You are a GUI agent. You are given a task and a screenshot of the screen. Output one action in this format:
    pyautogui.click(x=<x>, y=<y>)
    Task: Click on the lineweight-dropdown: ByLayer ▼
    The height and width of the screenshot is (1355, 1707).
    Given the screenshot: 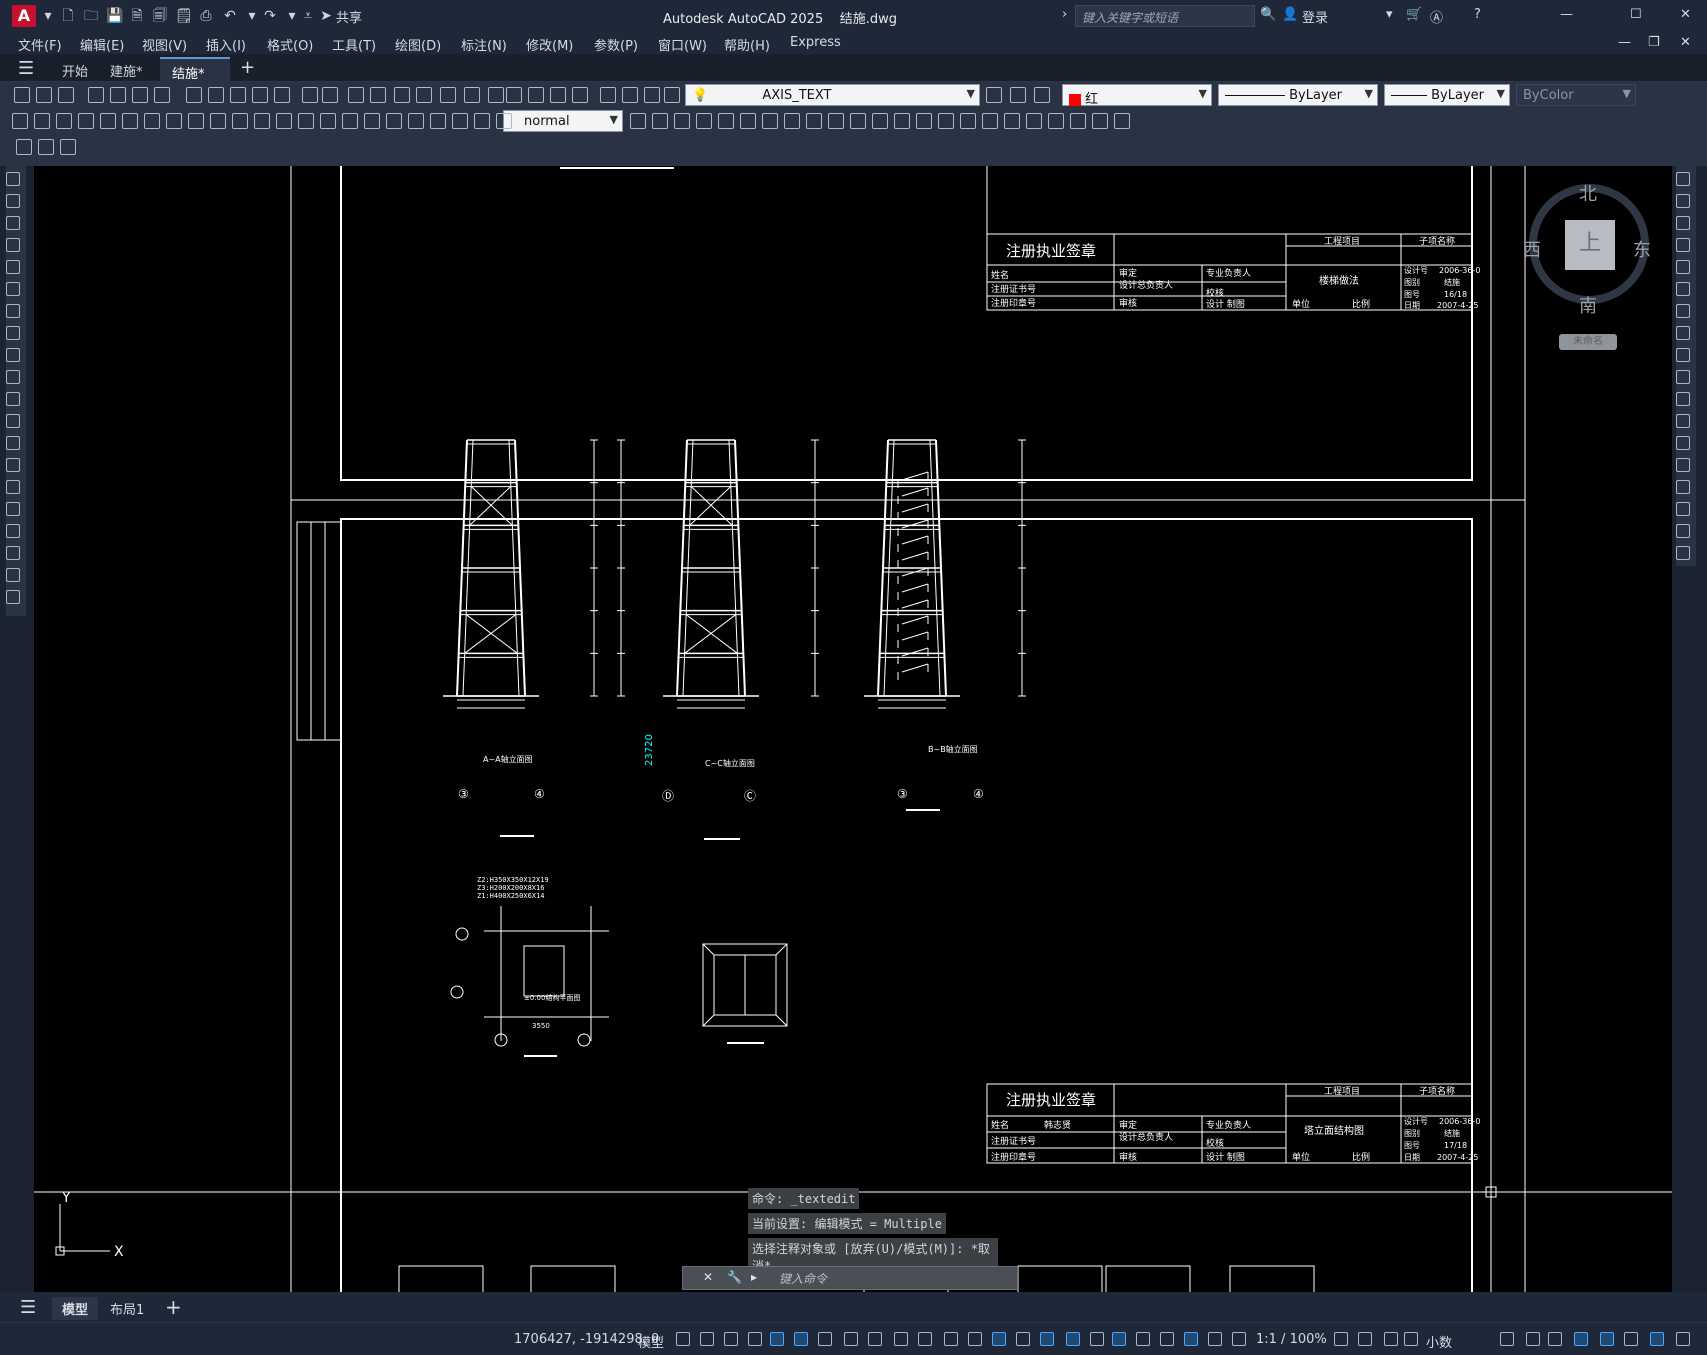 What is the action you would take?
    pyautogui.click(x=1447, y=95)
    